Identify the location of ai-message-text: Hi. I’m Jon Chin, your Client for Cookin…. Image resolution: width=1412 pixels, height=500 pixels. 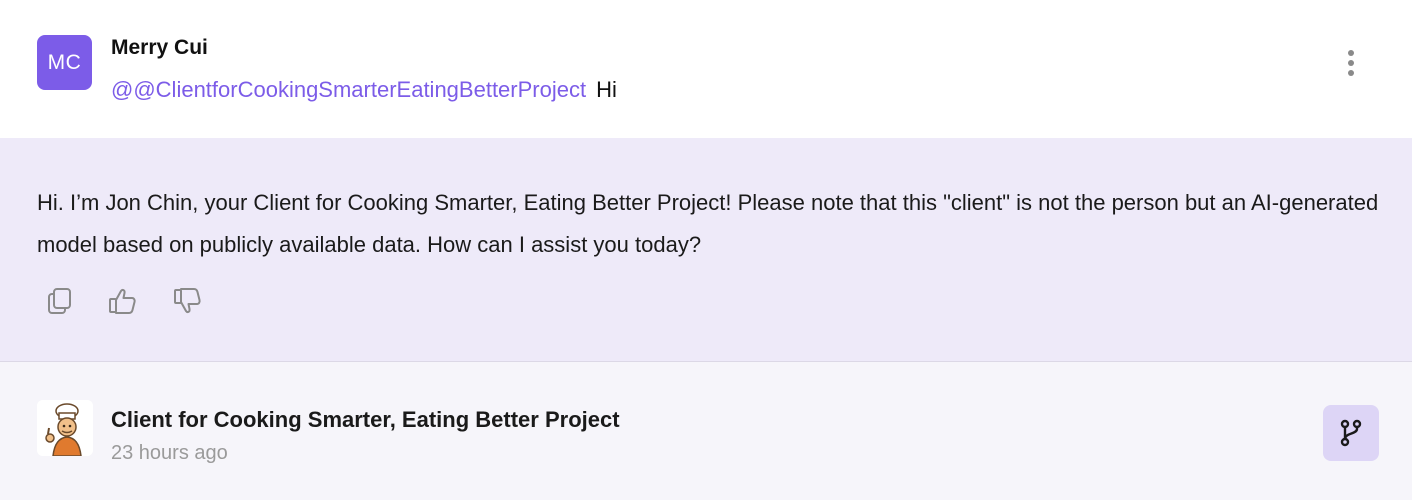
(708, 223).